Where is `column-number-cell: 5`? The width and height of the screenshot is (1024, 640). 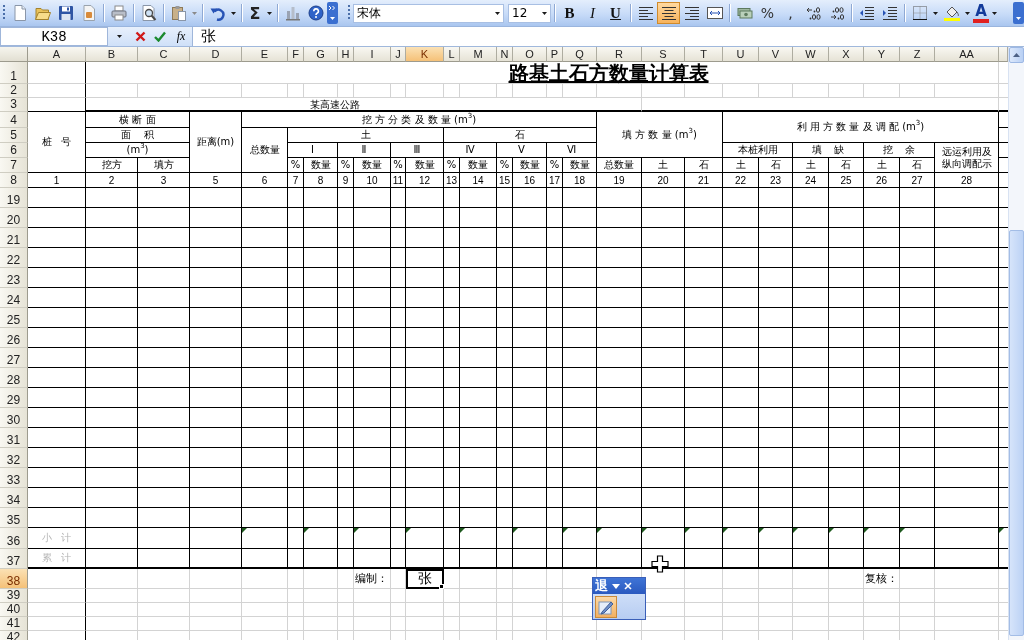 column-number-cell: 5 is located at coordinates (216, 180).